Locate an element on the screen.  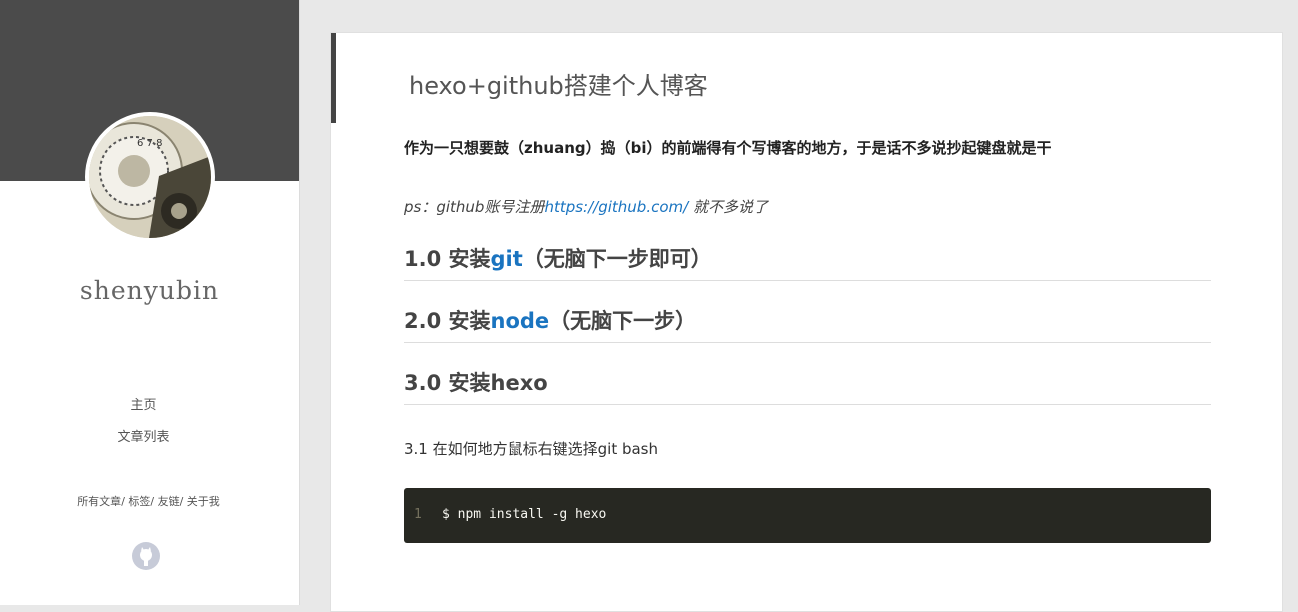
svg-text: 6 7 8 is located at coordinates (149, 143).